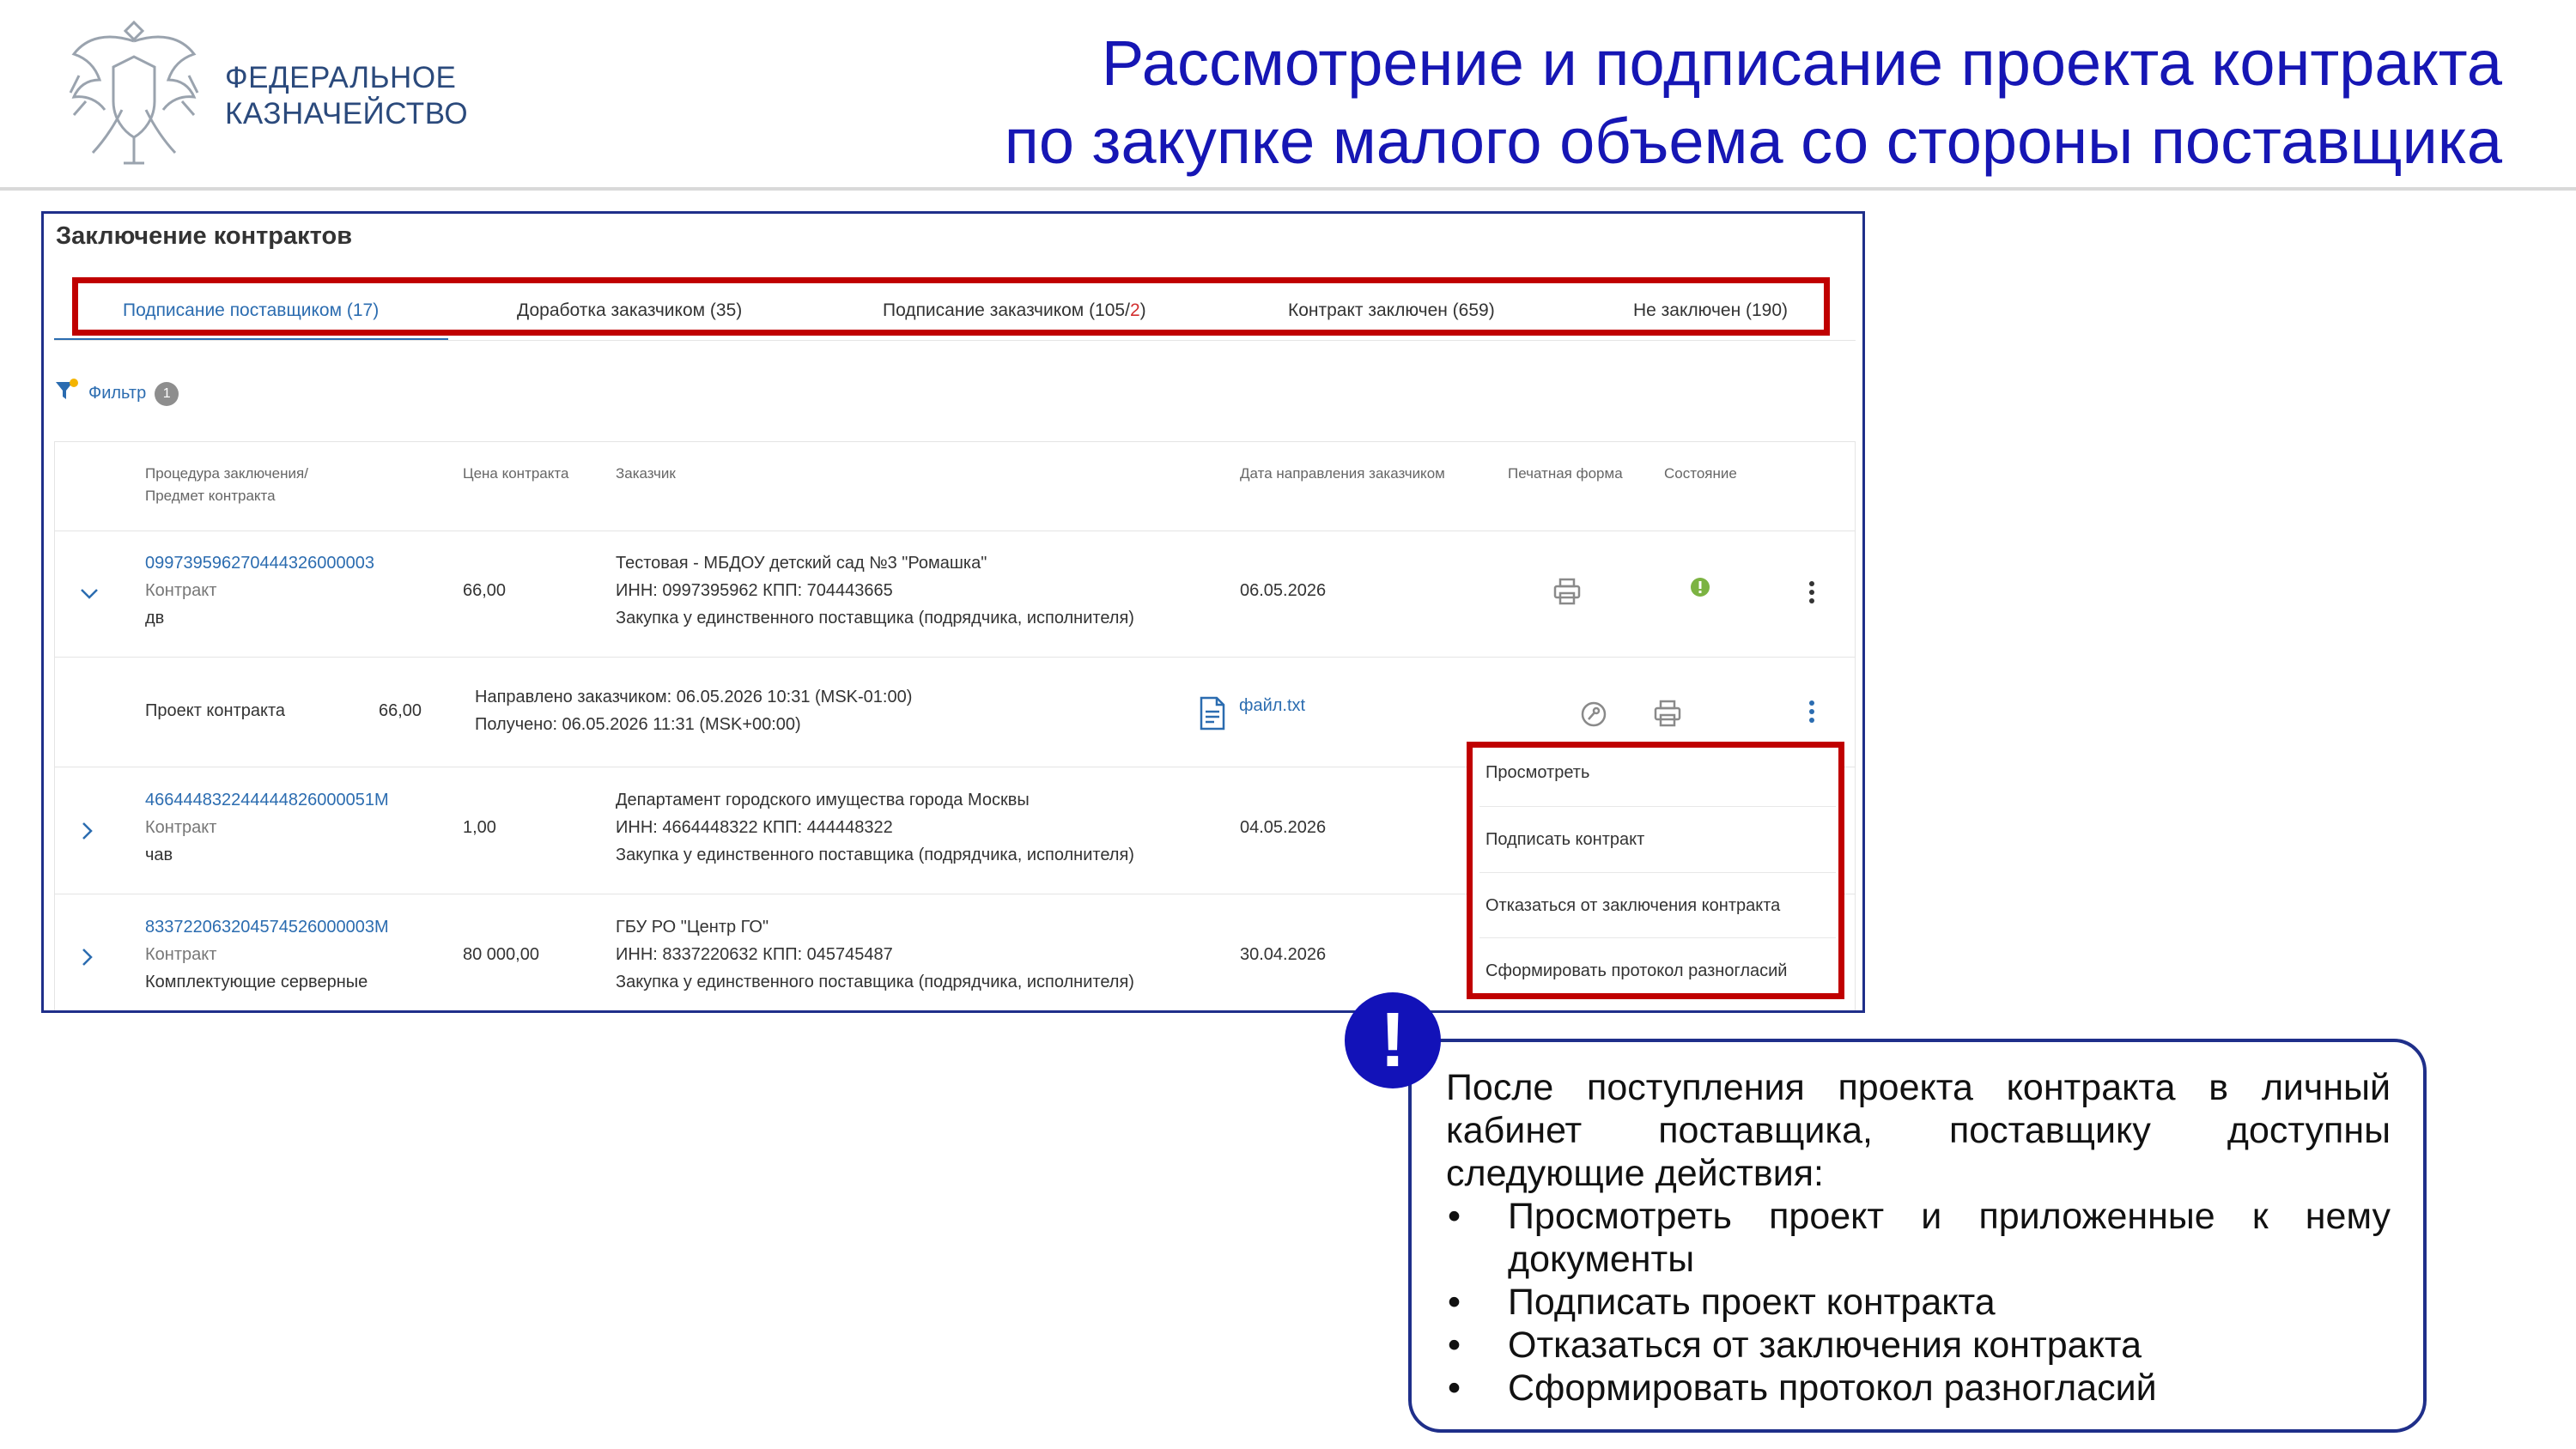 Image resolution: width=2576 pixels, height=1449 pixels. I want to click on menu-item-disagreement-protocol: Сформировать протокол разногласий, so click(1636, 971).